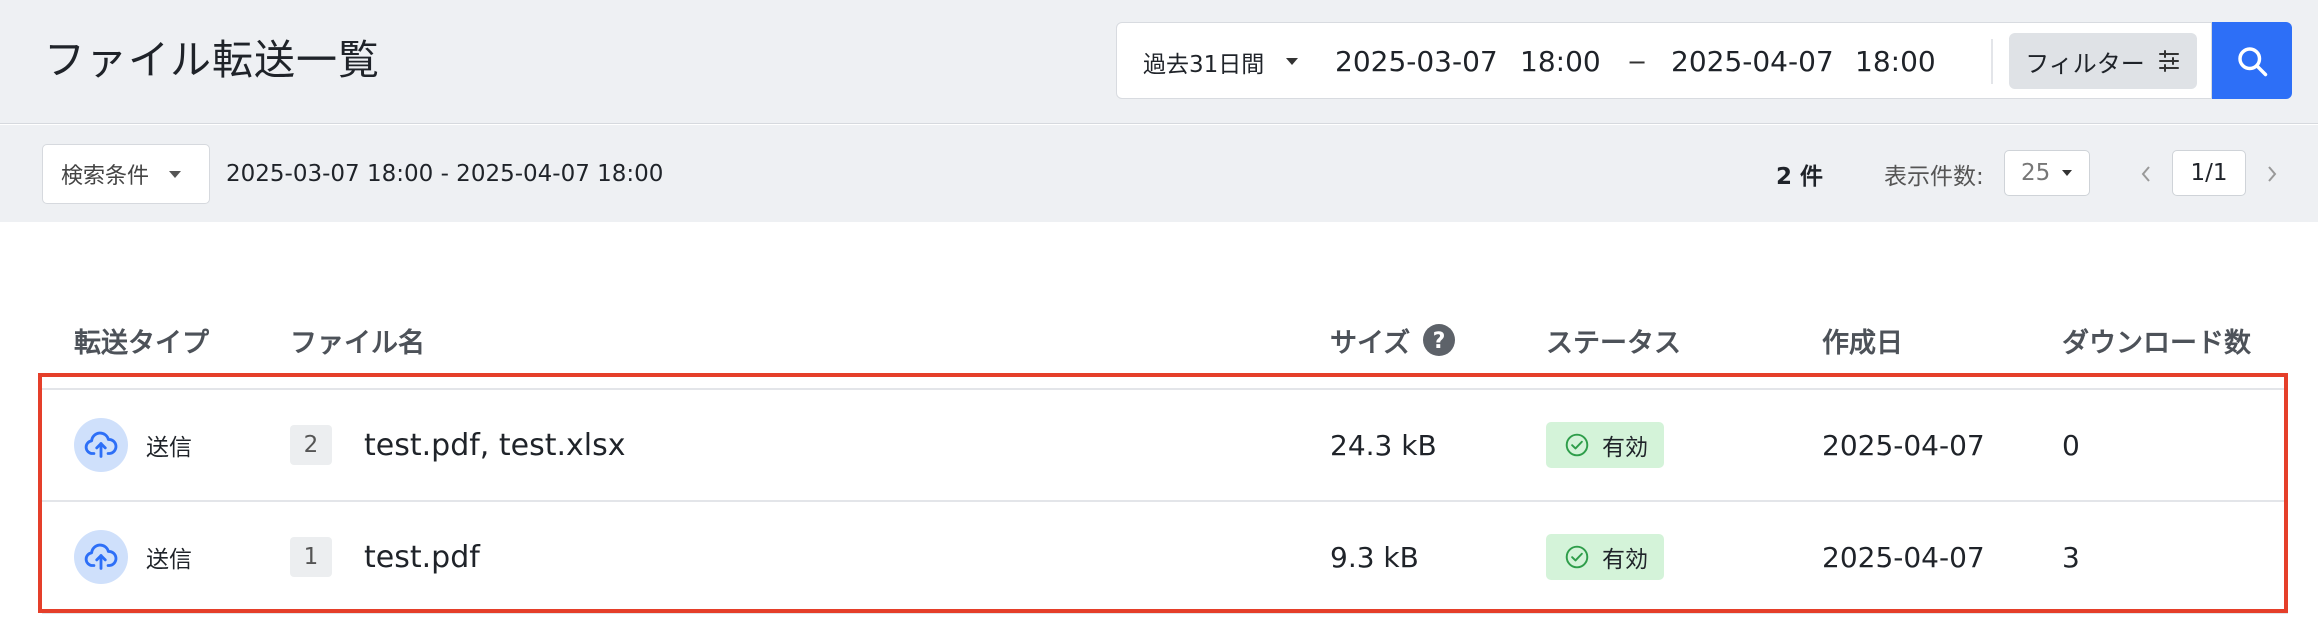 This screenshot has width=2318, height=632. I want to click on search-button, so click(2252, 60).